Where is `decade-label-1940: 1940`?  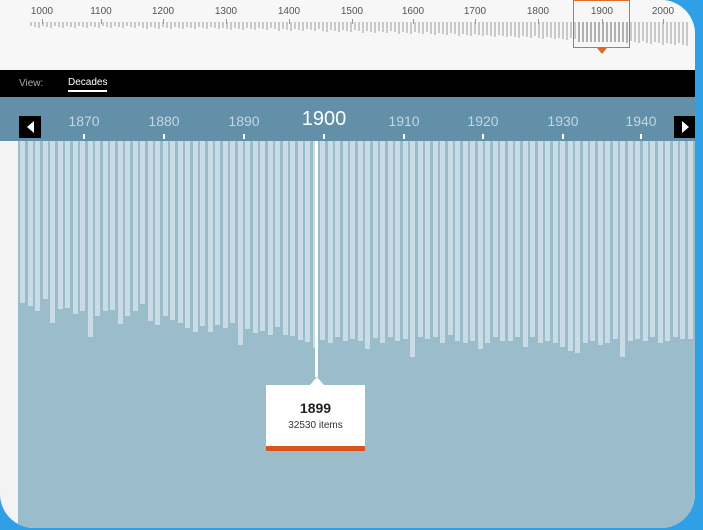
decade-label-1940: 1940 is located at coordinates (640, 121).